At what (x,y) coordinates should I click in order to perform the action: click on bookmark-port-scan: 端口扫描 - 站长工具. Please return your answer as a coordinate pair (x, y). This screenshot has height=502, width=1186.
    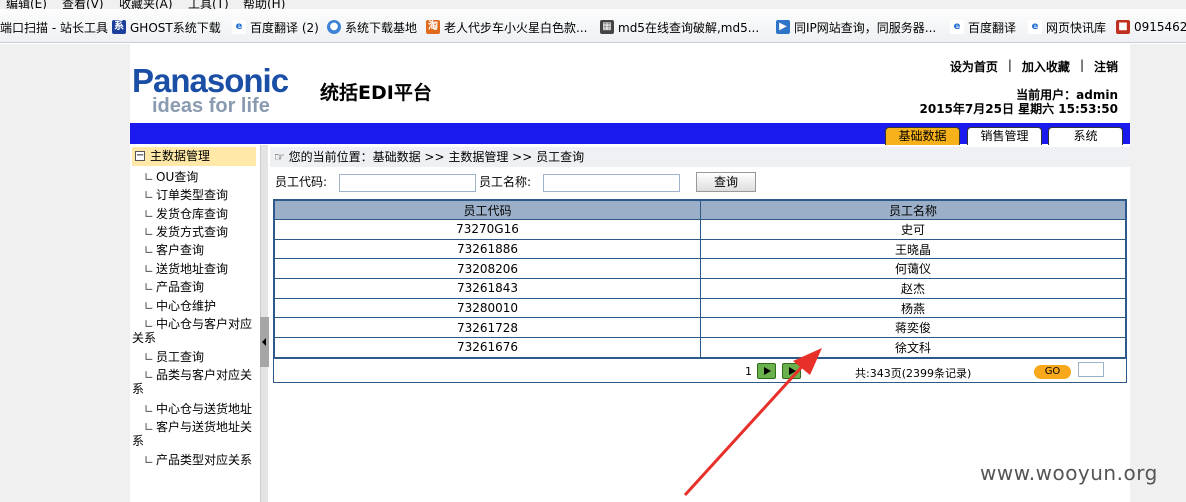
    Looking at the image, I should click on (54, 27).